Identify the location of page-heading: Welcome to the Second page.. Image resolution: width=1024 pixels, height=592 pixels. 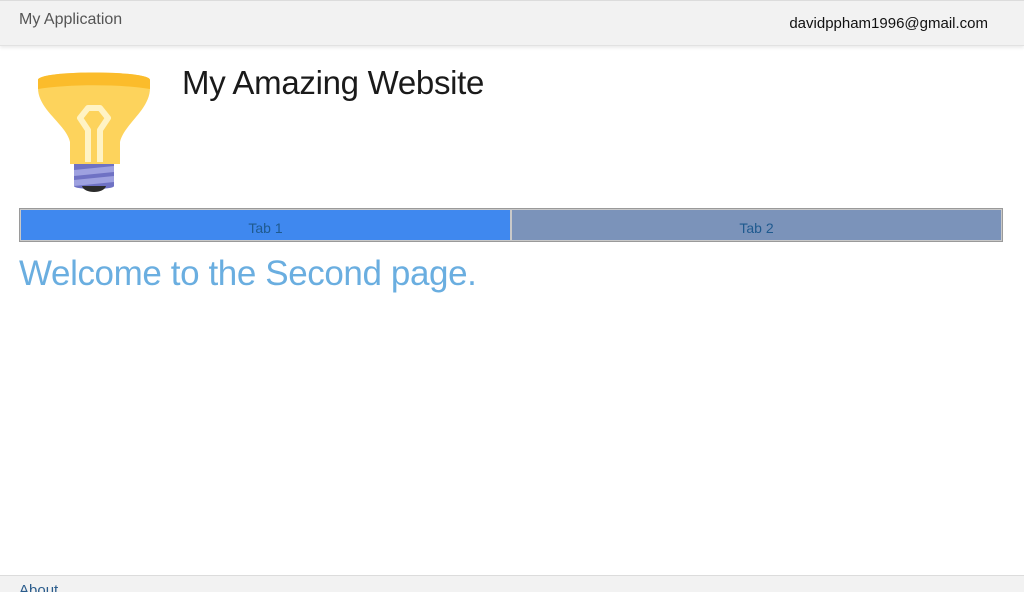
(248, 273).